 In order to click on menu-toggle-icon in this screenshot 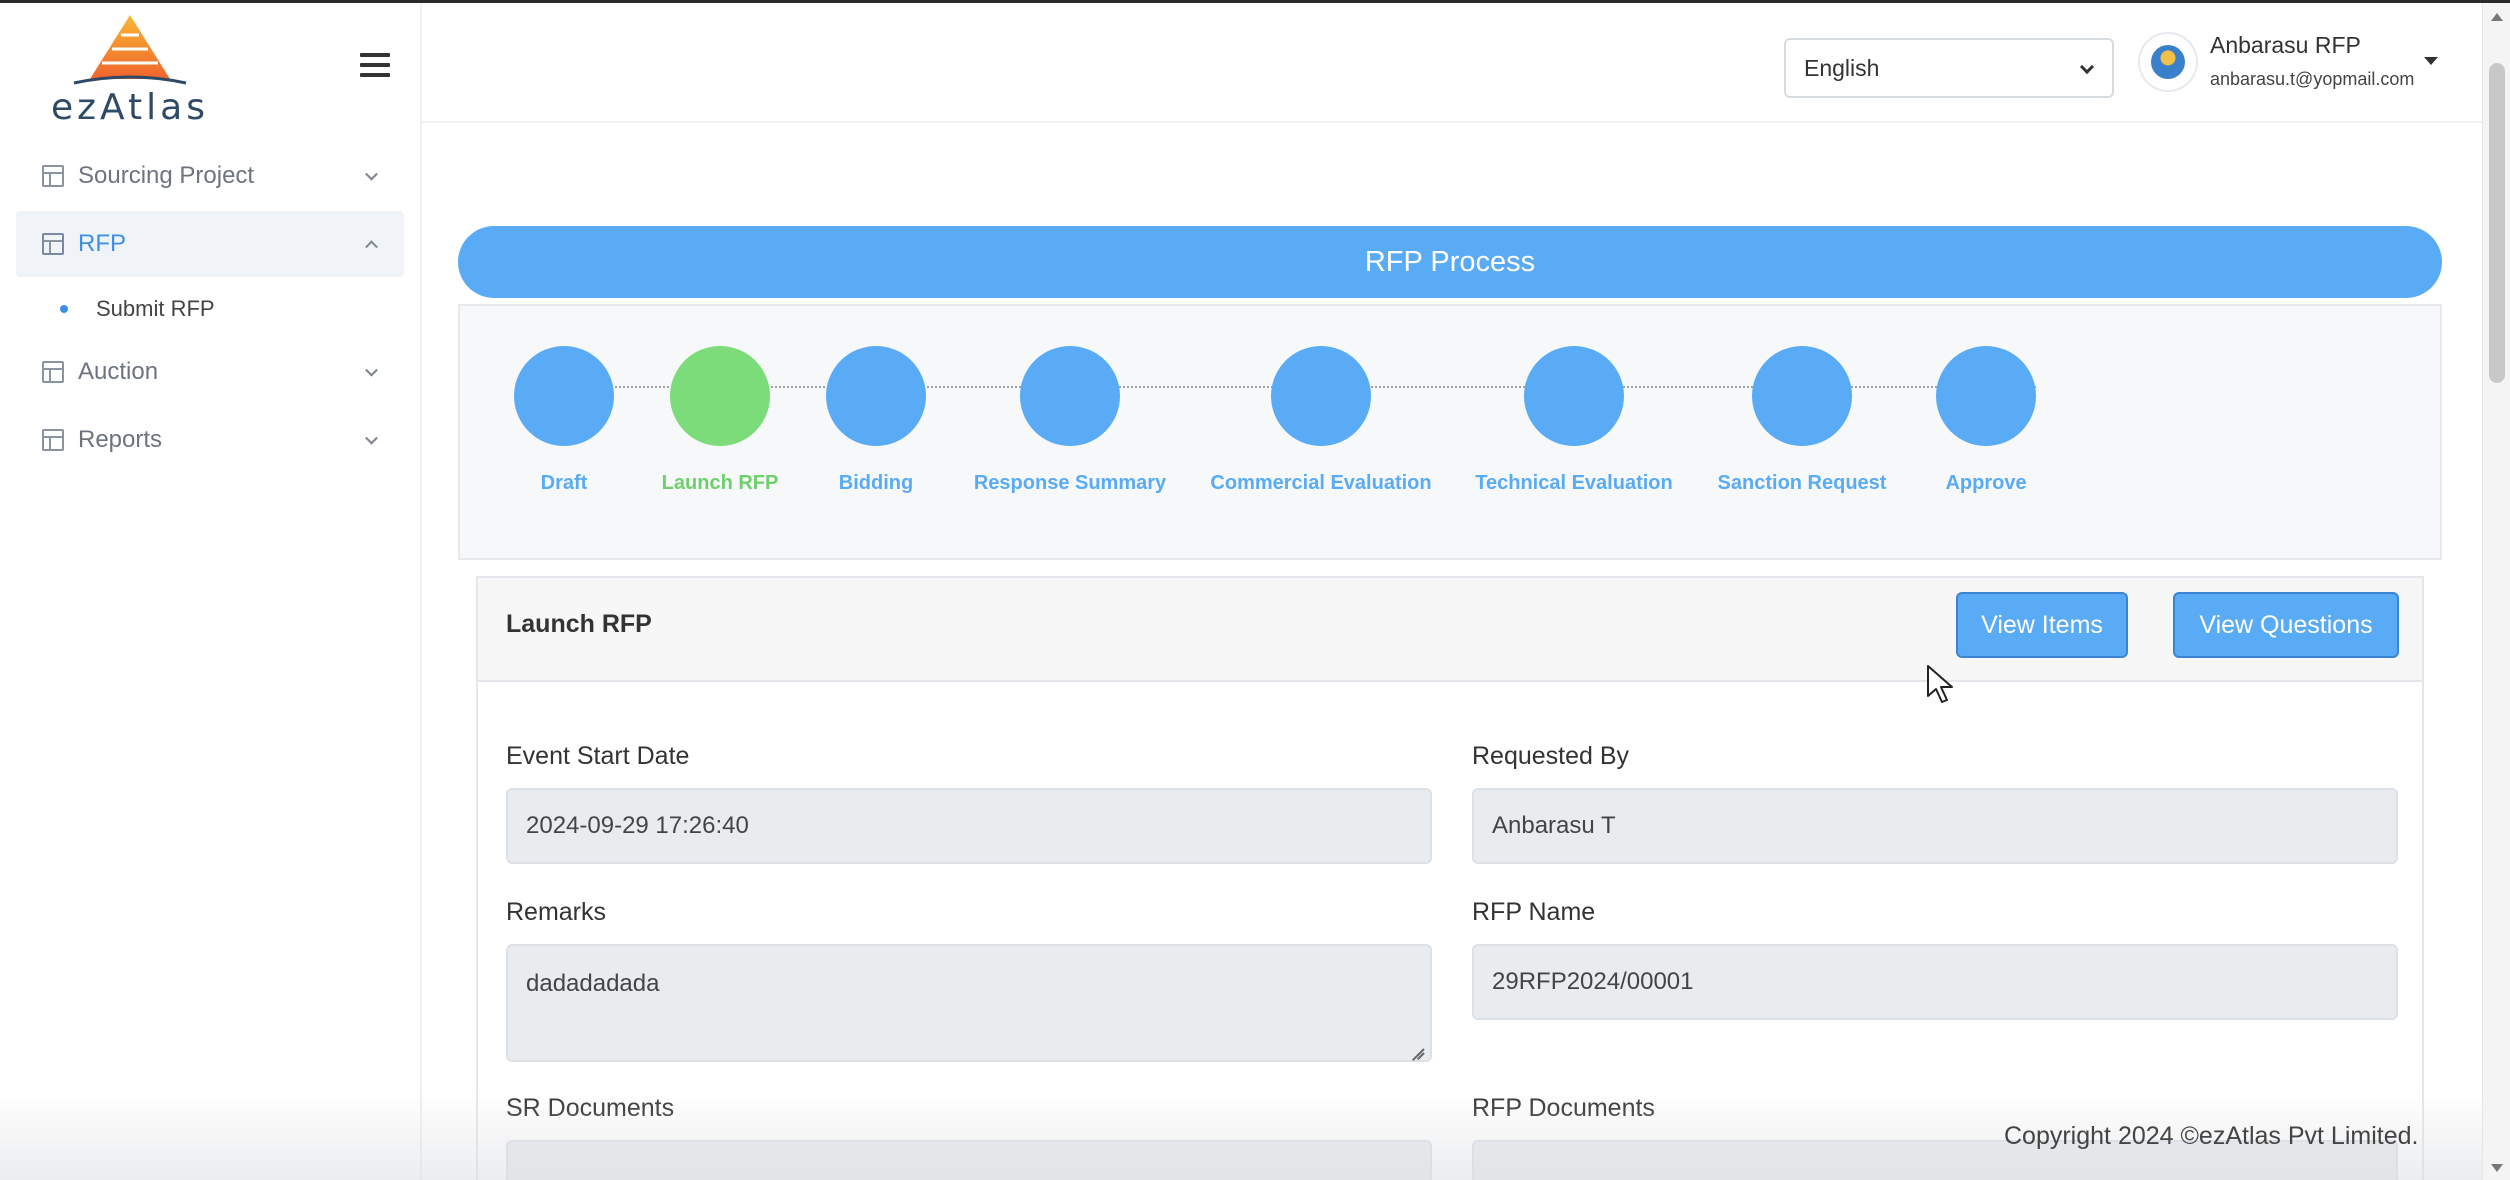, I will do `click(375, 65)`.